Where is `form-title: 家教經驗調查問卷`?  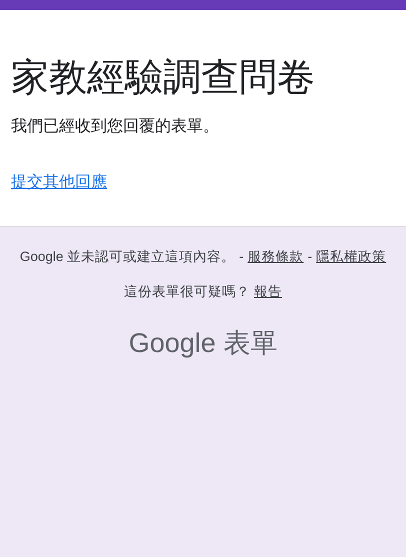
form-title: 家教經驗調查問卷 is located at coordinates (163, 78).